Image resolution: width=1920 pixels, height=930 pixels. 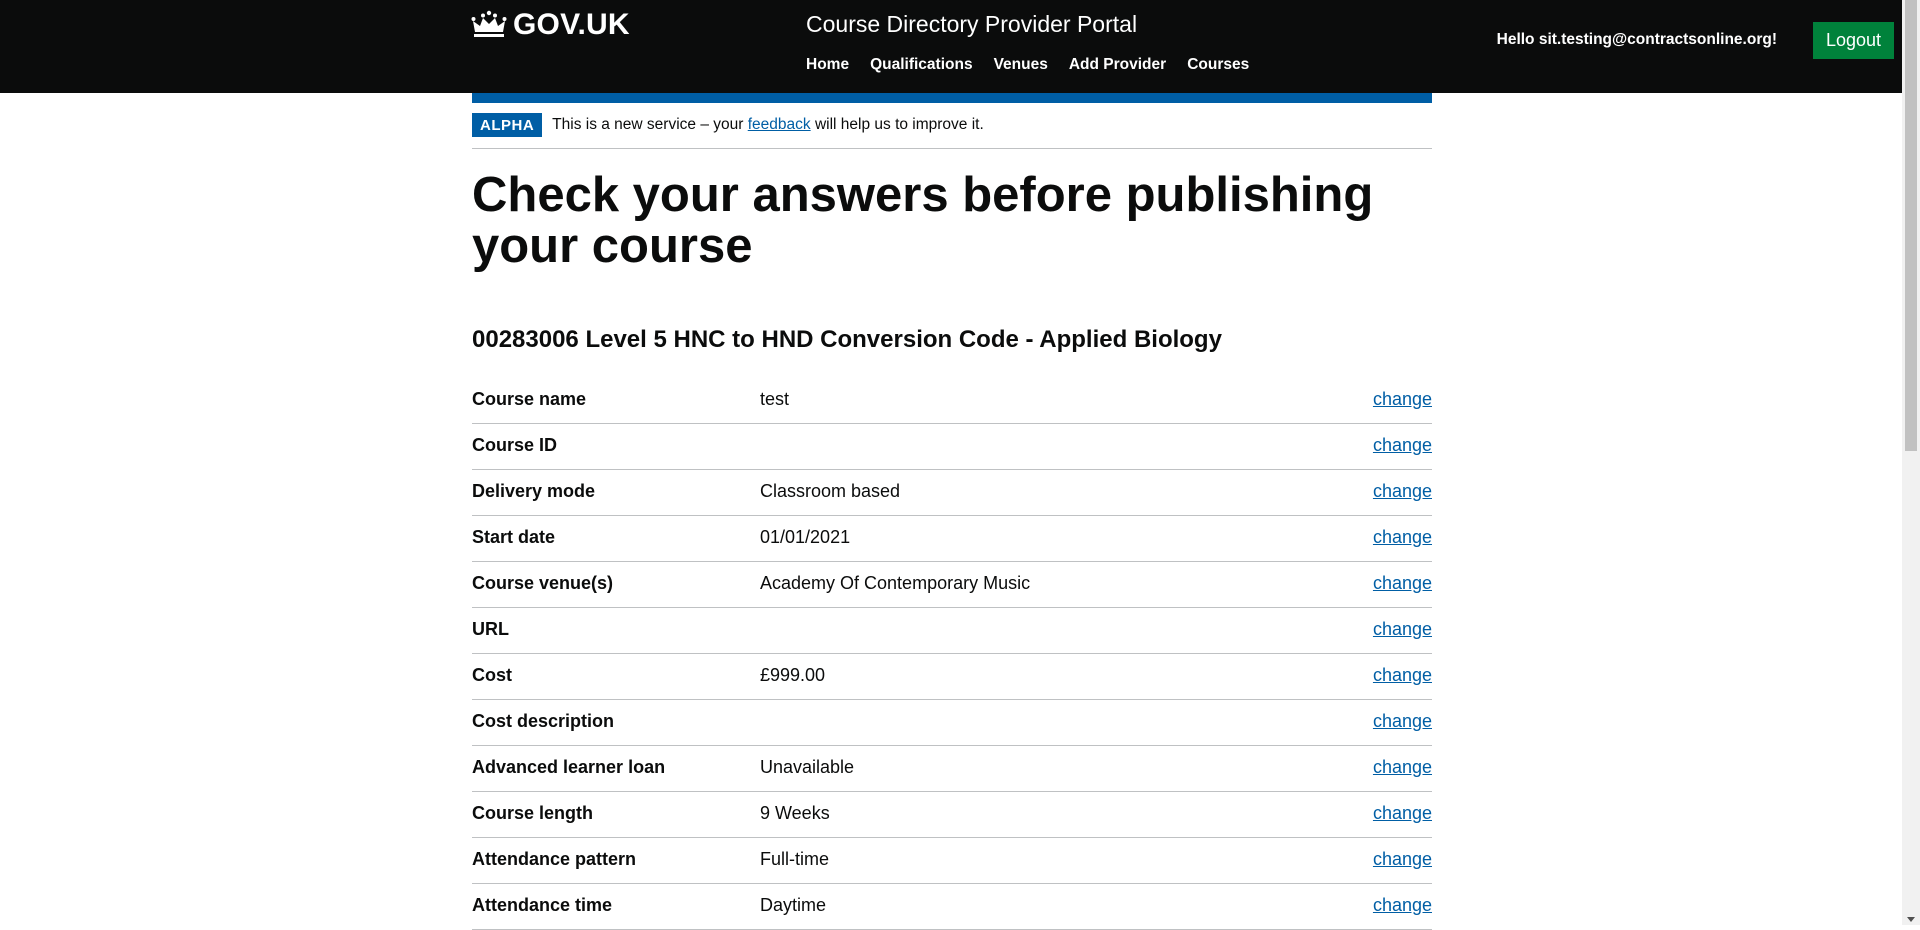 What do you see at coordinates (1636, 39) in the screenshot?
I see `user-greeting: Hello sit.testing@contractsonline.org!` at bounding box center [1636, 39].